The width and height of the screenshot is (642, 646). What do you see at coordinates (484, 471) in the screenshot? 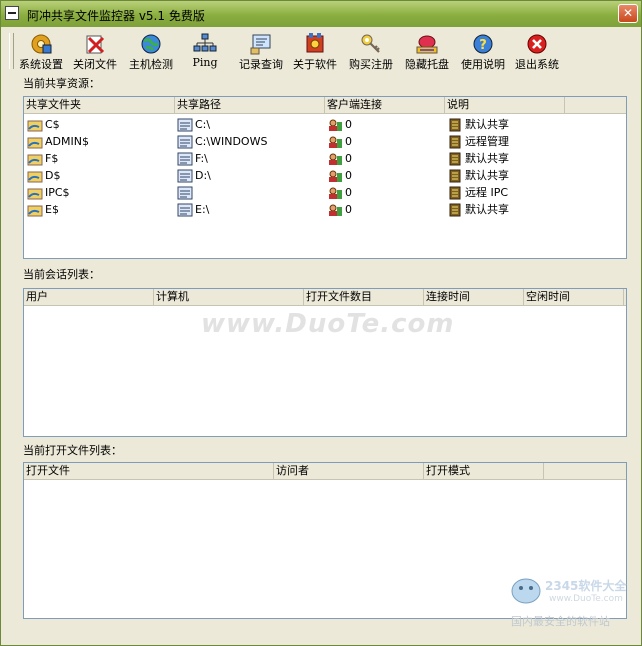
I see `col-open-mode: 打开模式` at bounding box center [484, 471].